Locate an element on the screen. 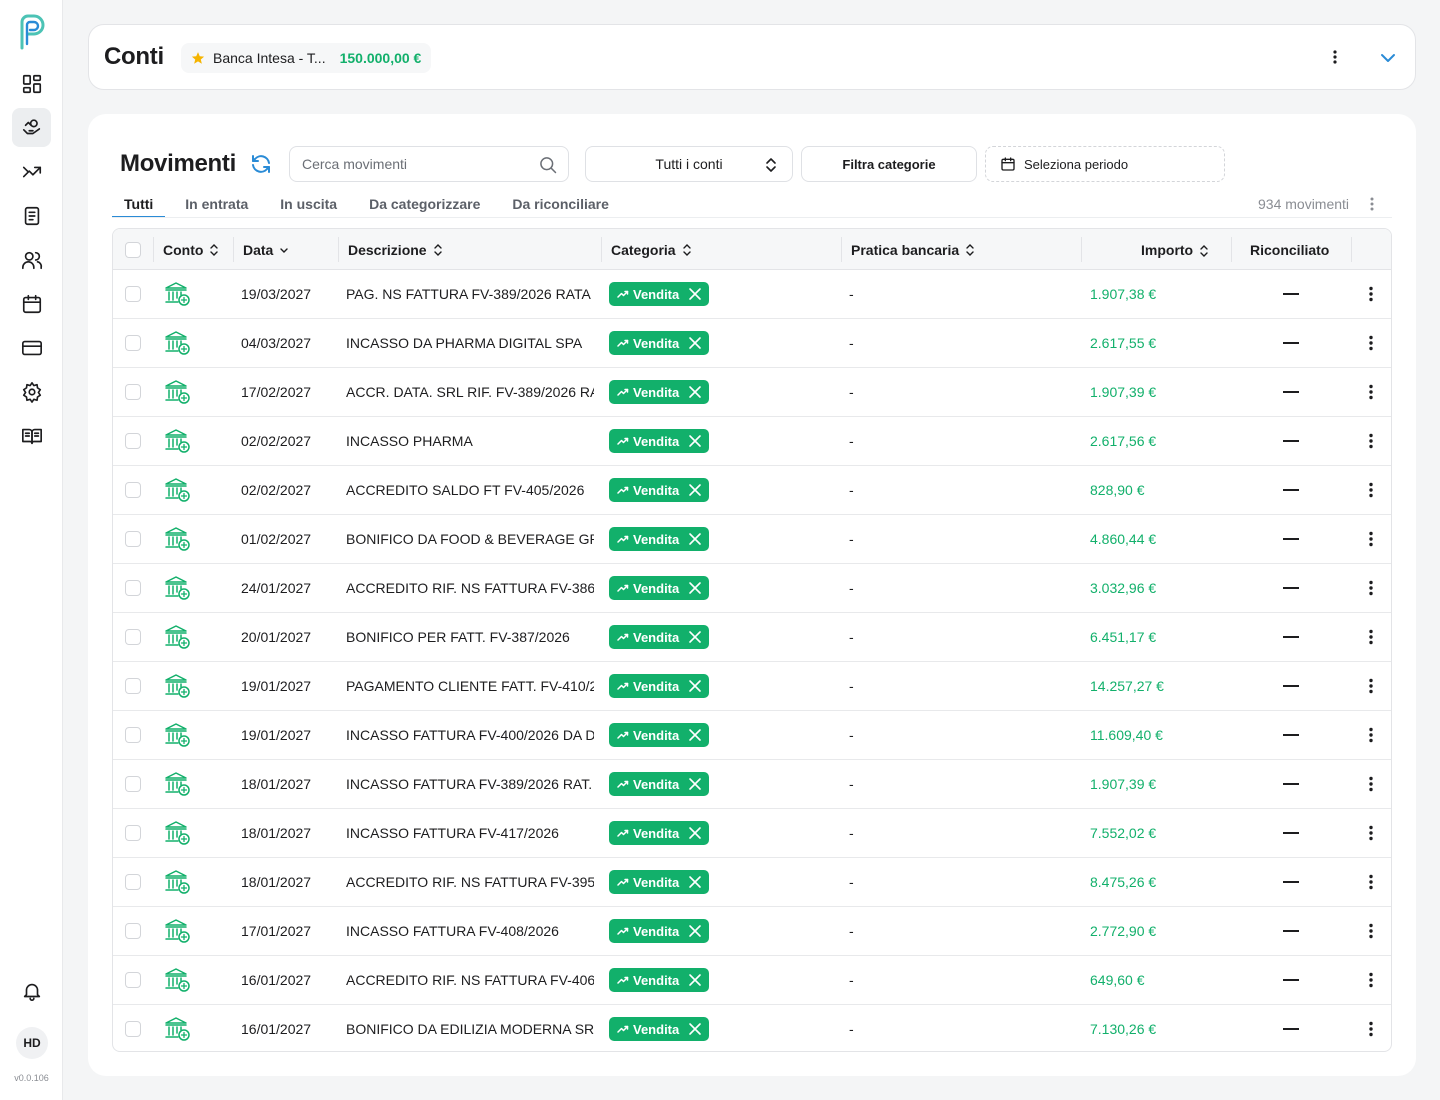  column-data: Data is located at coordinates (266, 249).